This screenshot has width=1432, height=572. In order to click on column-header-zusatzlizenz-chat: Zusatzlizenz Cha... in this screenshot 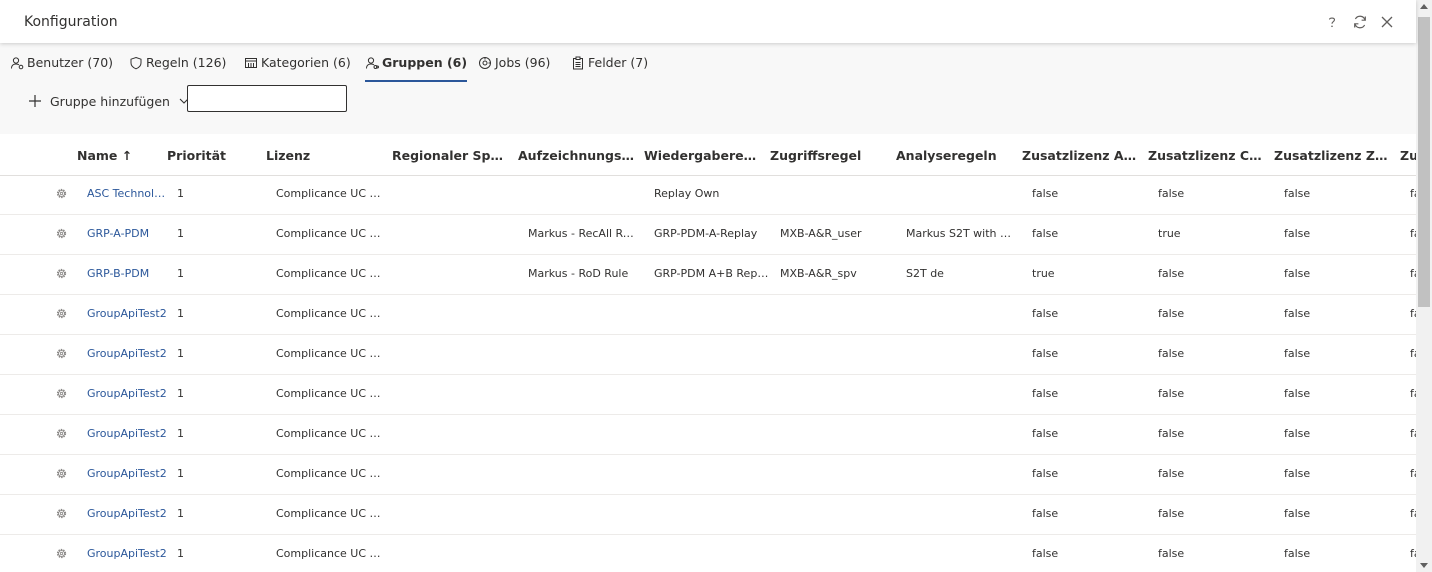, I will do `click(1207, 154)`.